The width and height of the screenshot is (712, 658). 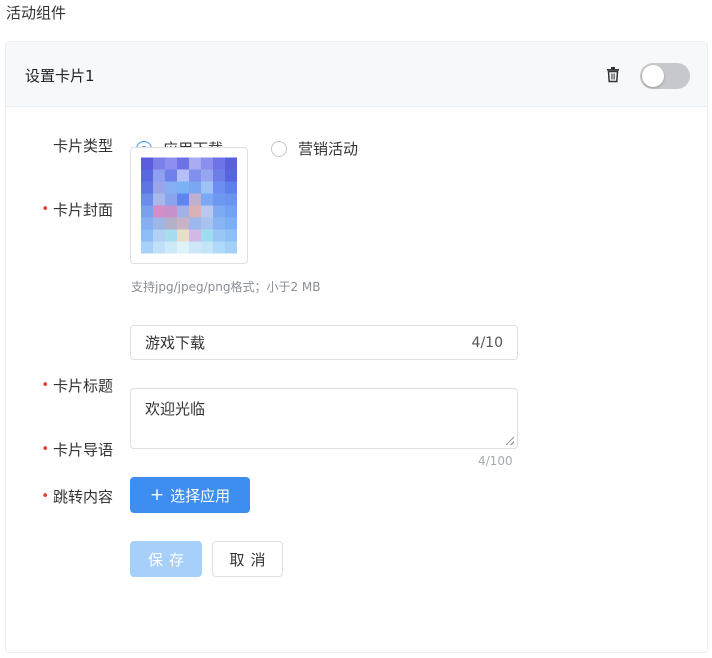 What do you see at coordinates (82, 386) in the screenshot?
I see `title-label-text: 卡片标题` at bounding box center [82, 386].